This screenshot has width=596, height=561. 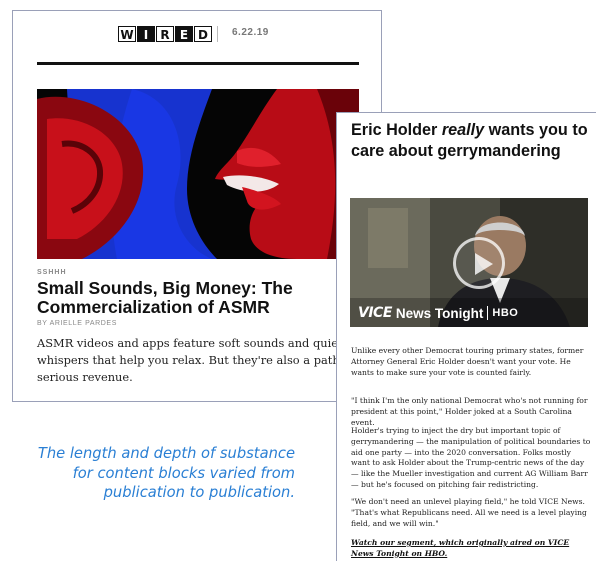 I want to click on wired-logo-letter: D, so click(x=203, y=34).